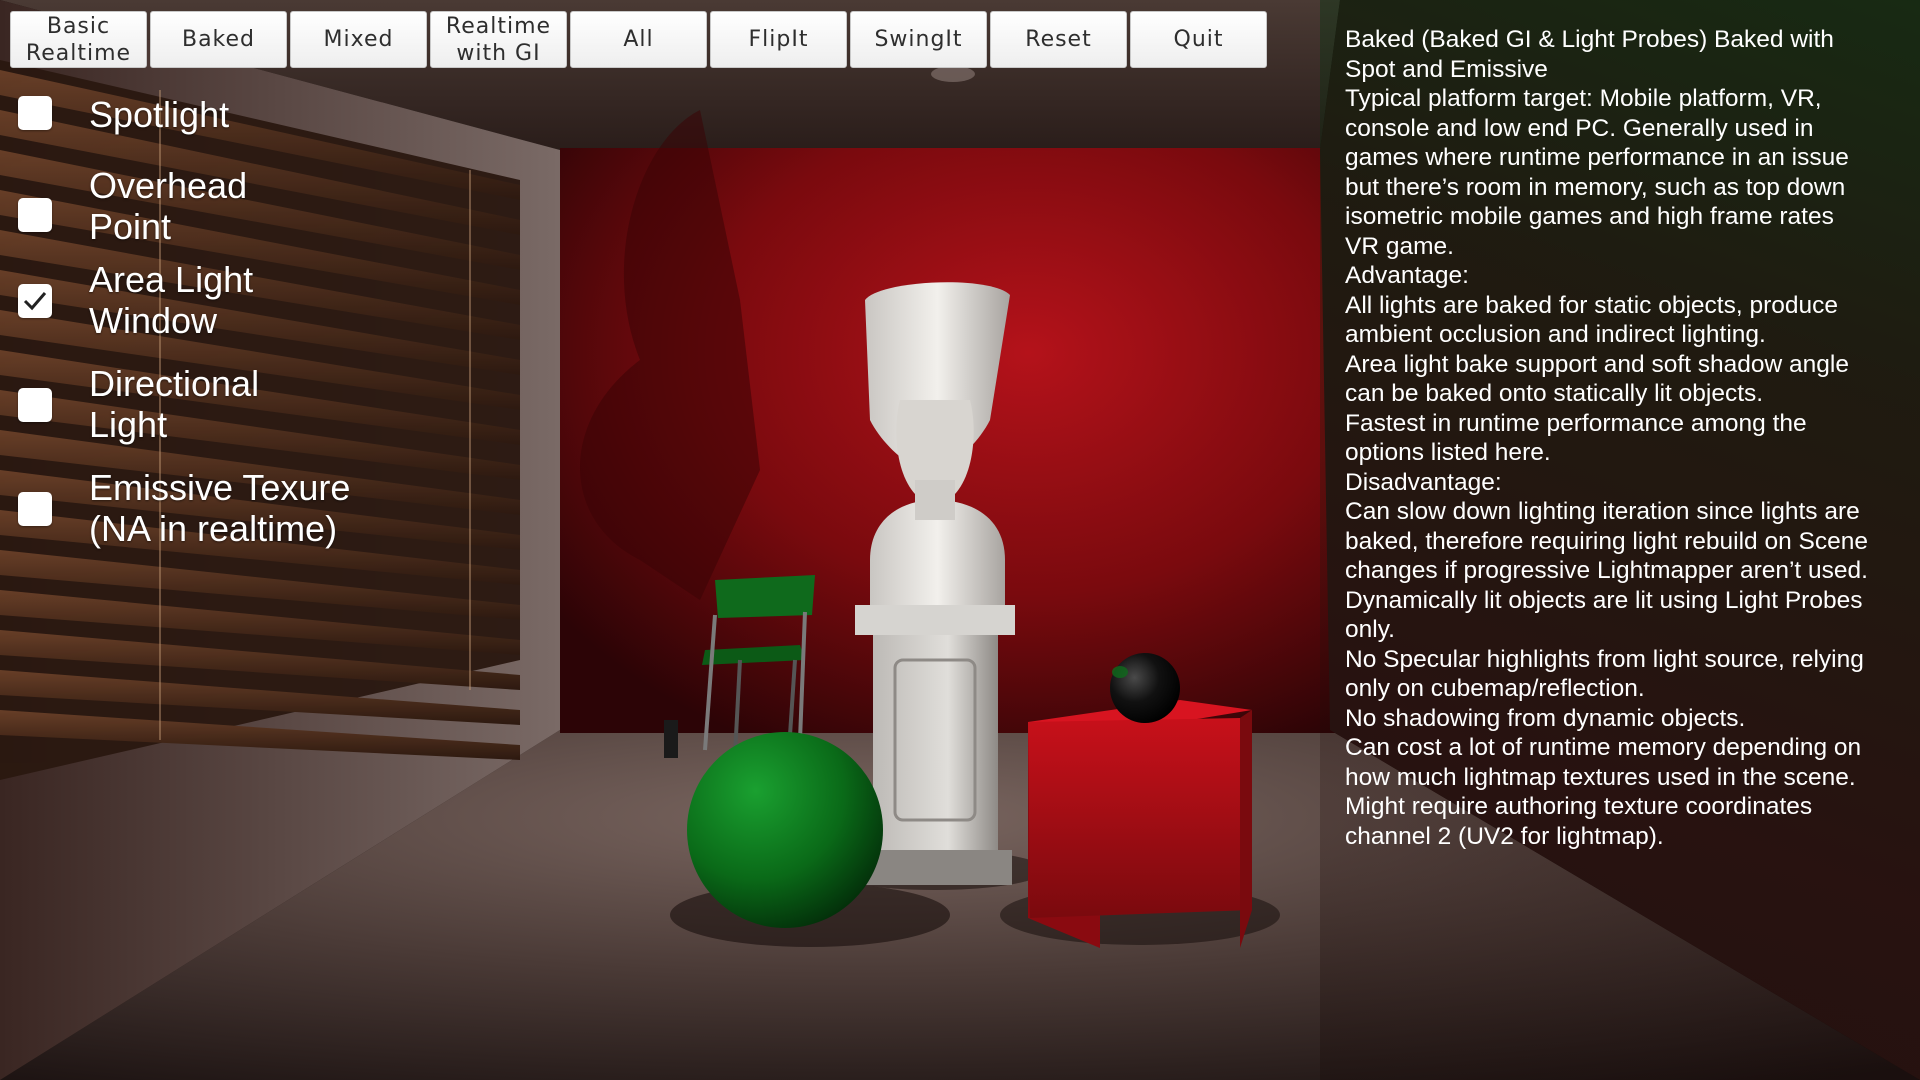 This screenshot has width=1920, height=1080. I want to click on black-ball, so click(1145, 688).